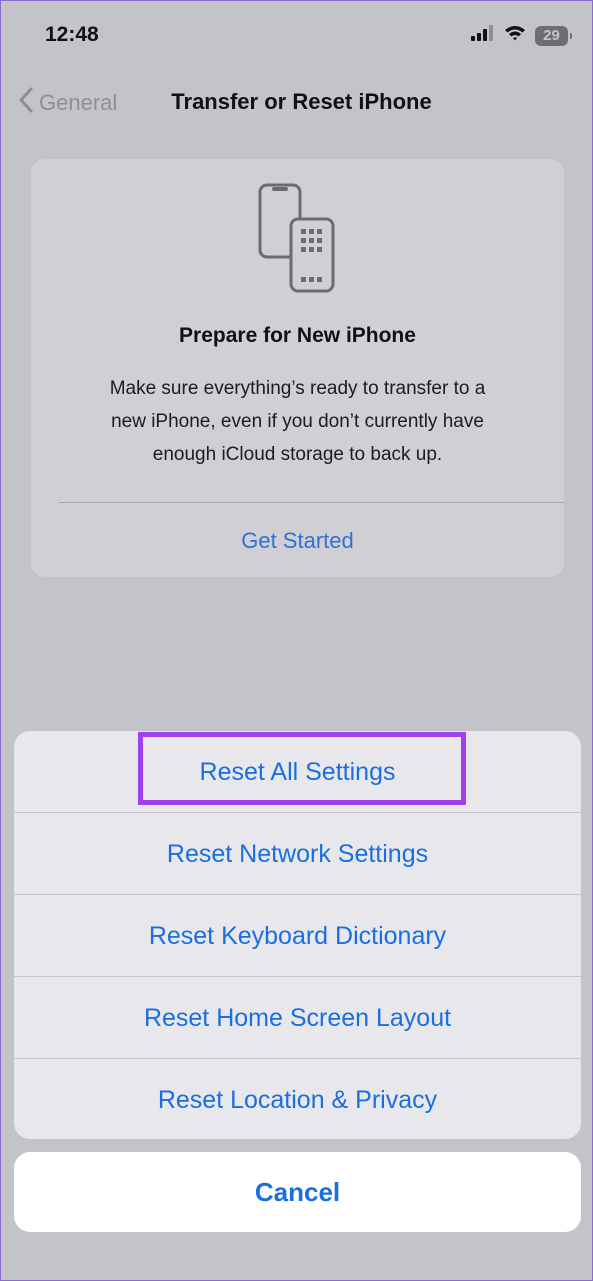  I want to click on status-icons: 29, so click(521, 35).